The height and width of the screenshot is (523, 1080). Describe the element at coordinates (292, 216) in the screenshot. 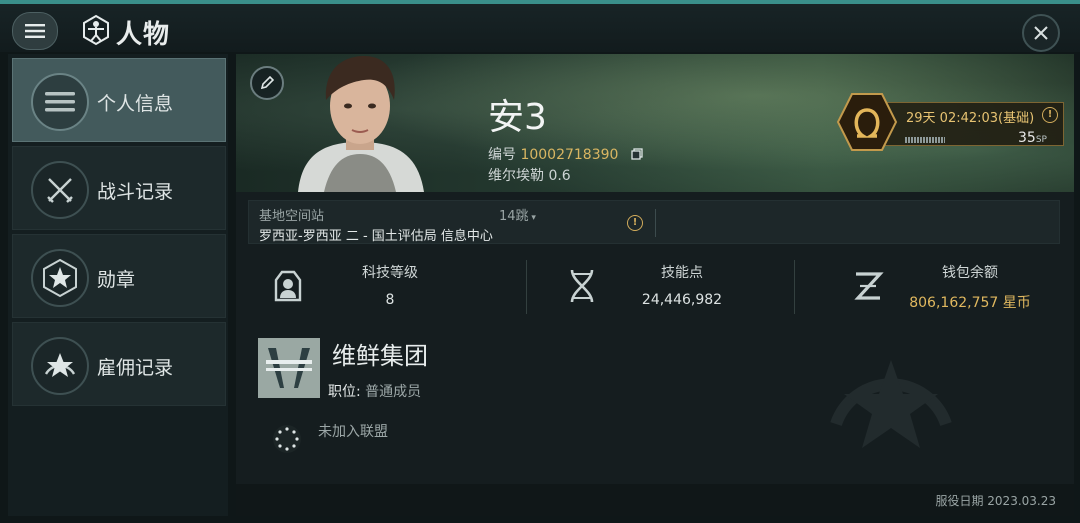

I see `station-label: 基地空间站` at that location.